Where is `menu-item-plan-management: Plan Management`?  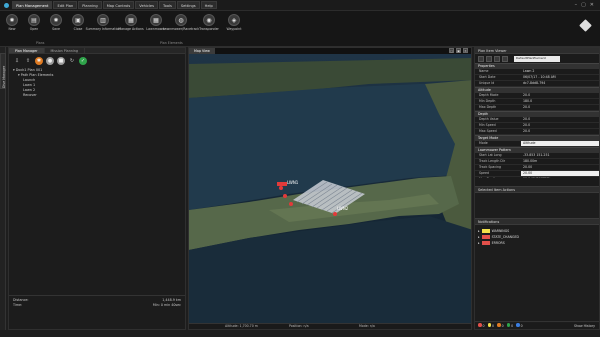
menu-item-plan-management: Plan Management is located at coordinates (32, 5).